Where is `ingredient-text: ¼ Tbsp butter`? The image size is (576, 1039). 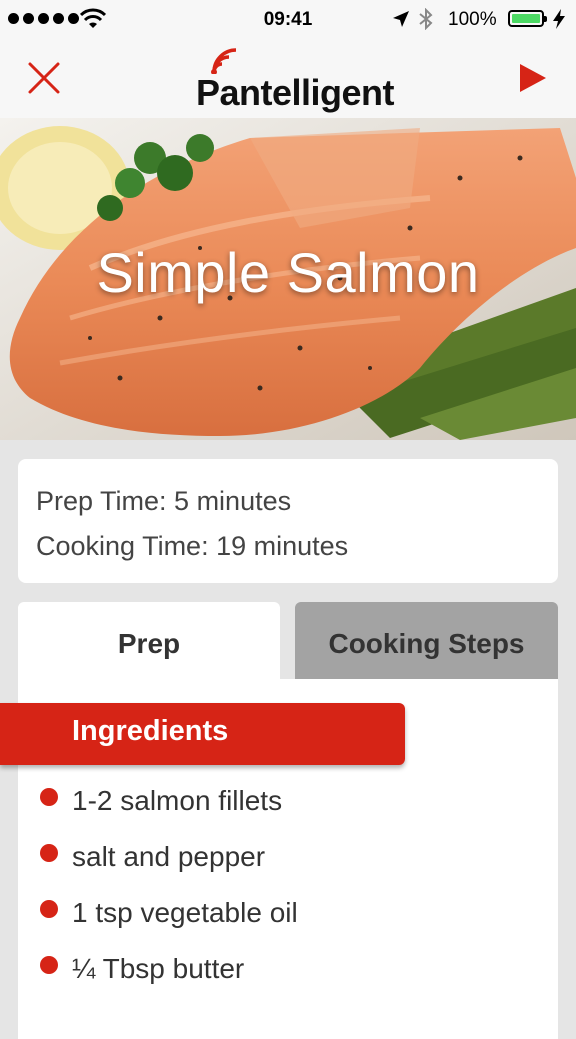 ingredient-text: ¼ Tbsp butter is located at coordinates (158, 968).